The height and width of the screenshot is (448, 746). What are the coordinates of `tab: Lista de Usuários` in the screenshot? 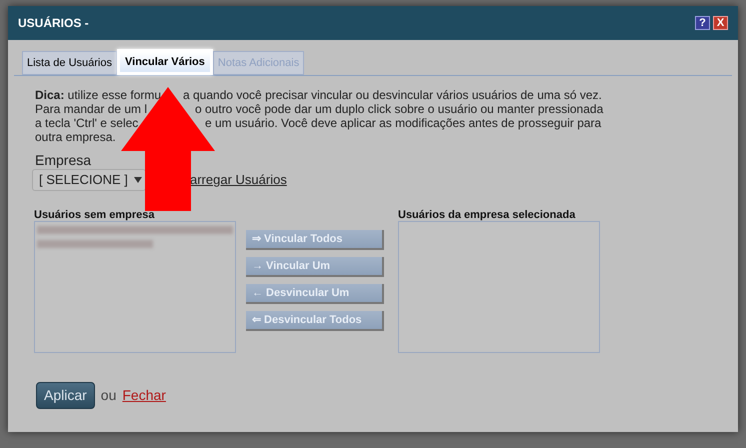 It's located at (69, 63).